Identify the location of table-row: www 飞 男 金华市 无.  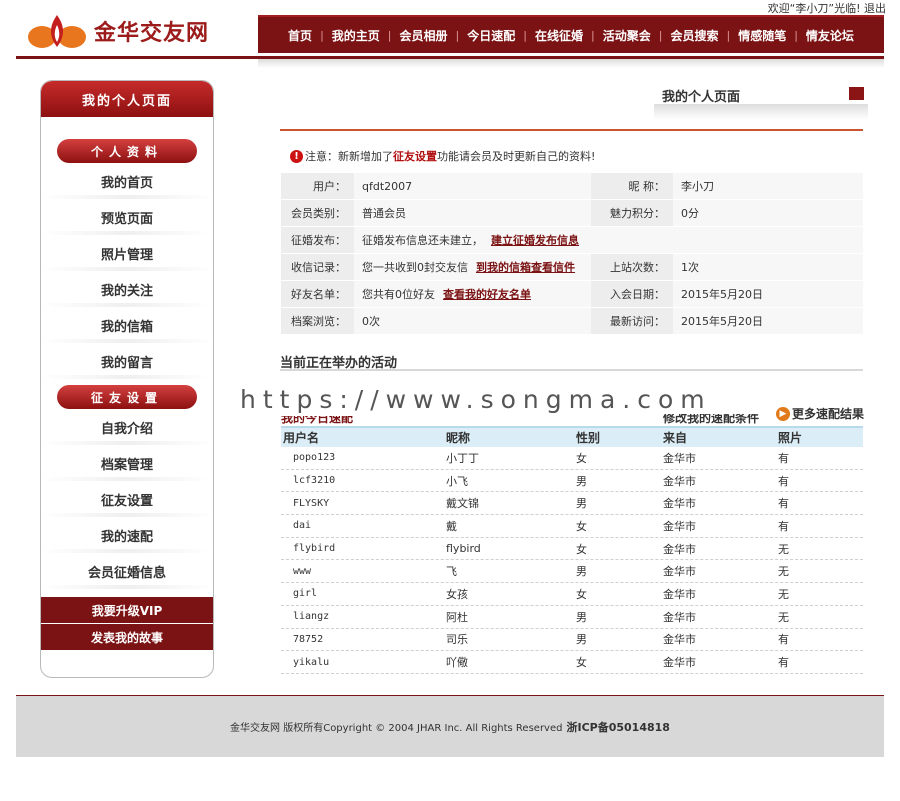
(572, 572).